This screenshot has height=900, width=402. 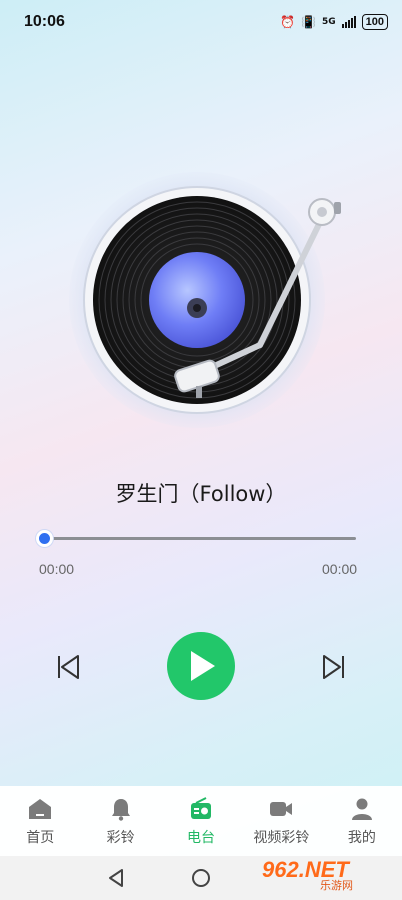 I want to click on play-icon, so click(x=203, y=666).